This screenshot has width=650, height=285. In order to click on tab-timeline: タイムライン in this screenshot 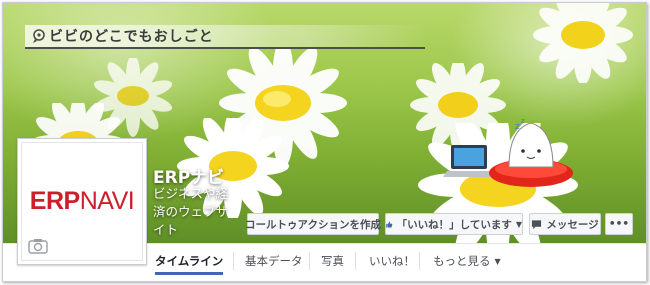, I will do `click(189, 261)`.